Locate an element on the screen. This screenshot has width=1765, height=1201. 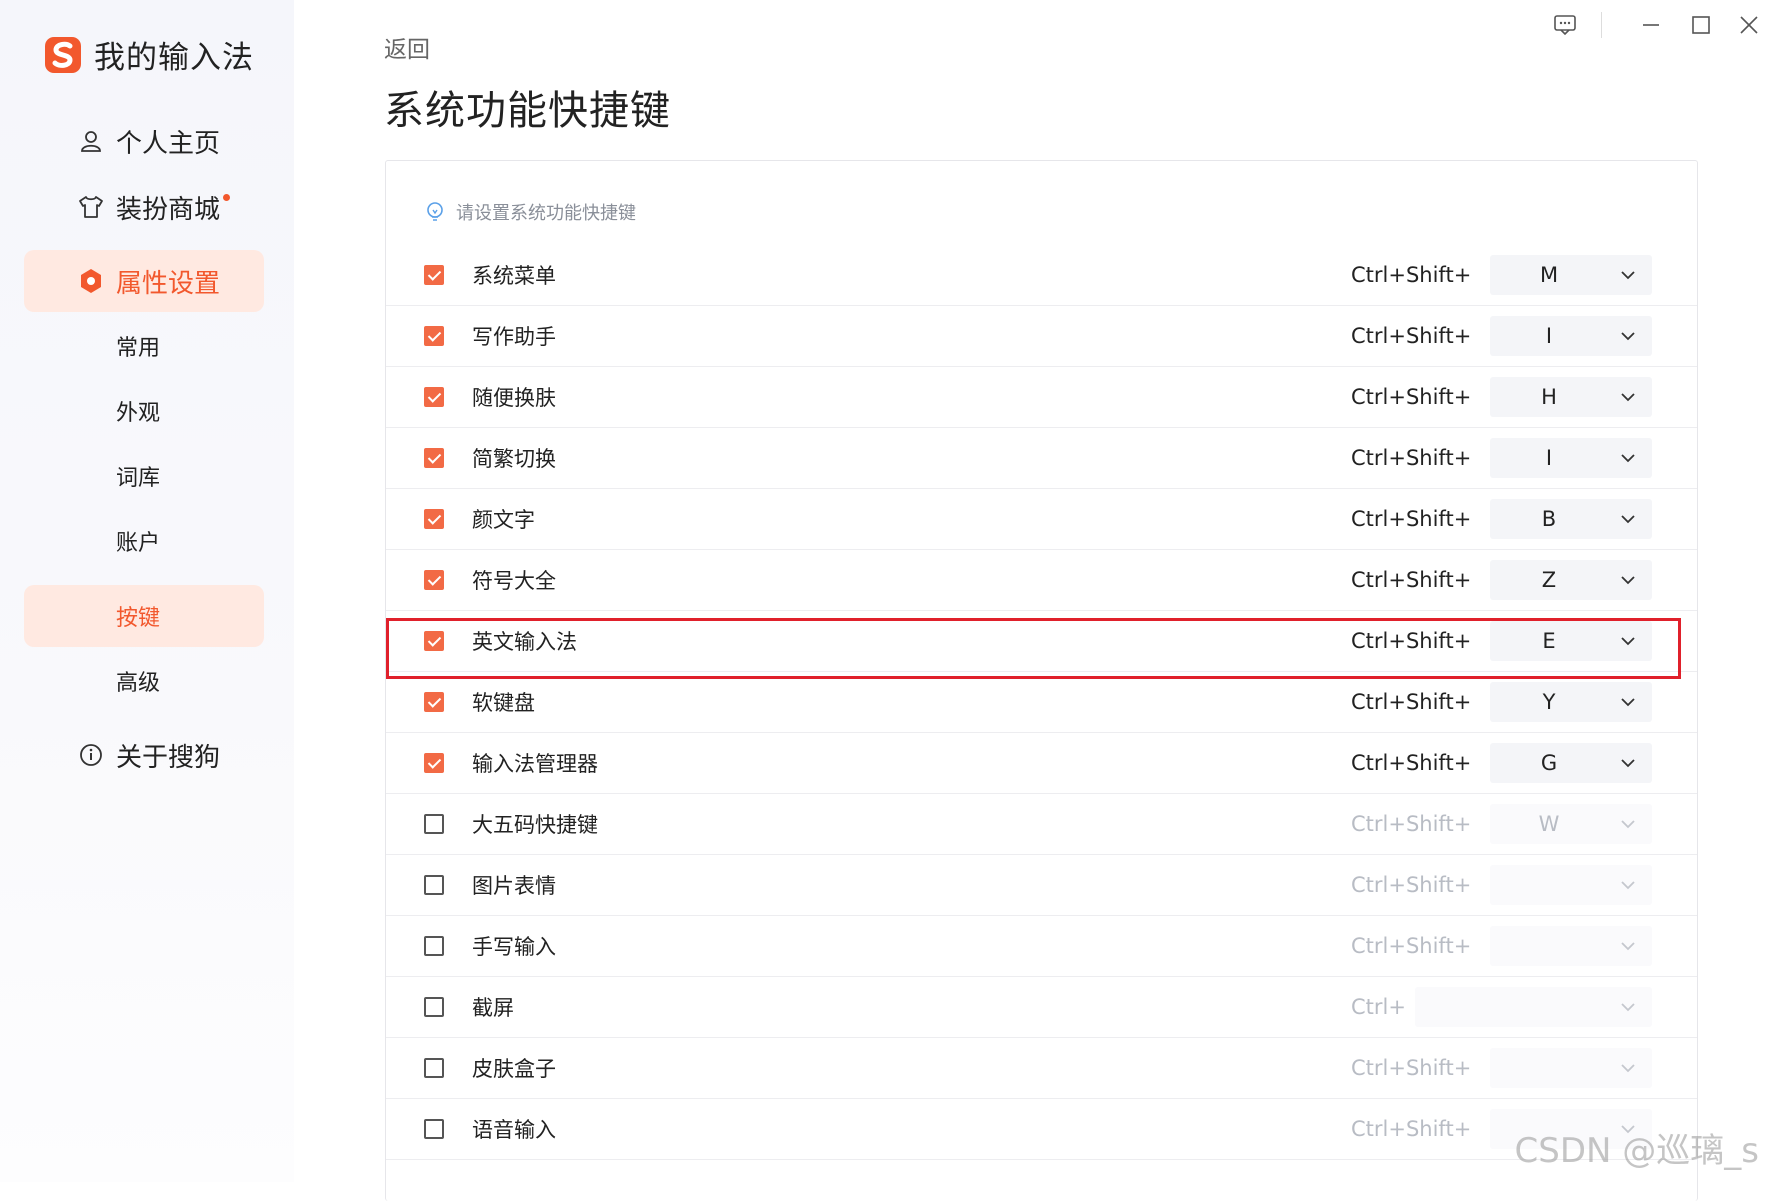
key-select: Z is located at coordinates (1571, 579).